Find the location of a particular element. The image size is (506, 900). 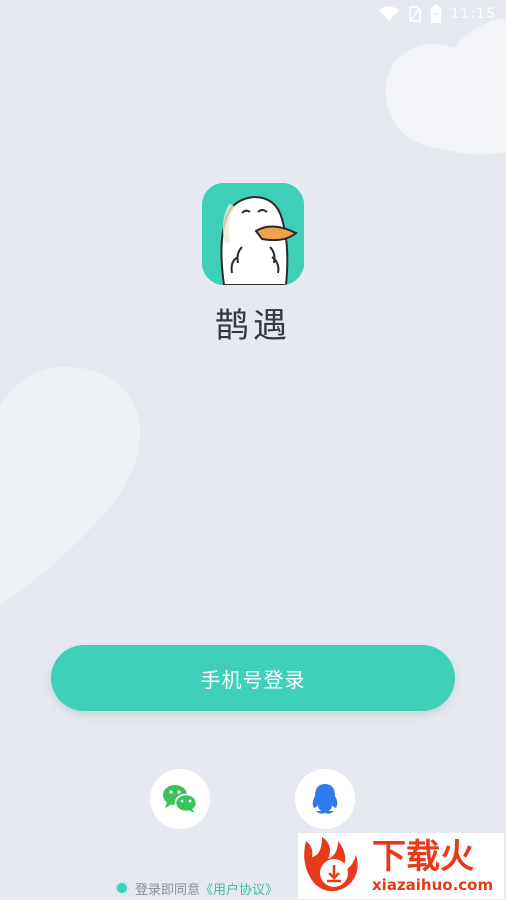

user-agreement-link: 《用户协议》 is located at coordinates (239, 888).